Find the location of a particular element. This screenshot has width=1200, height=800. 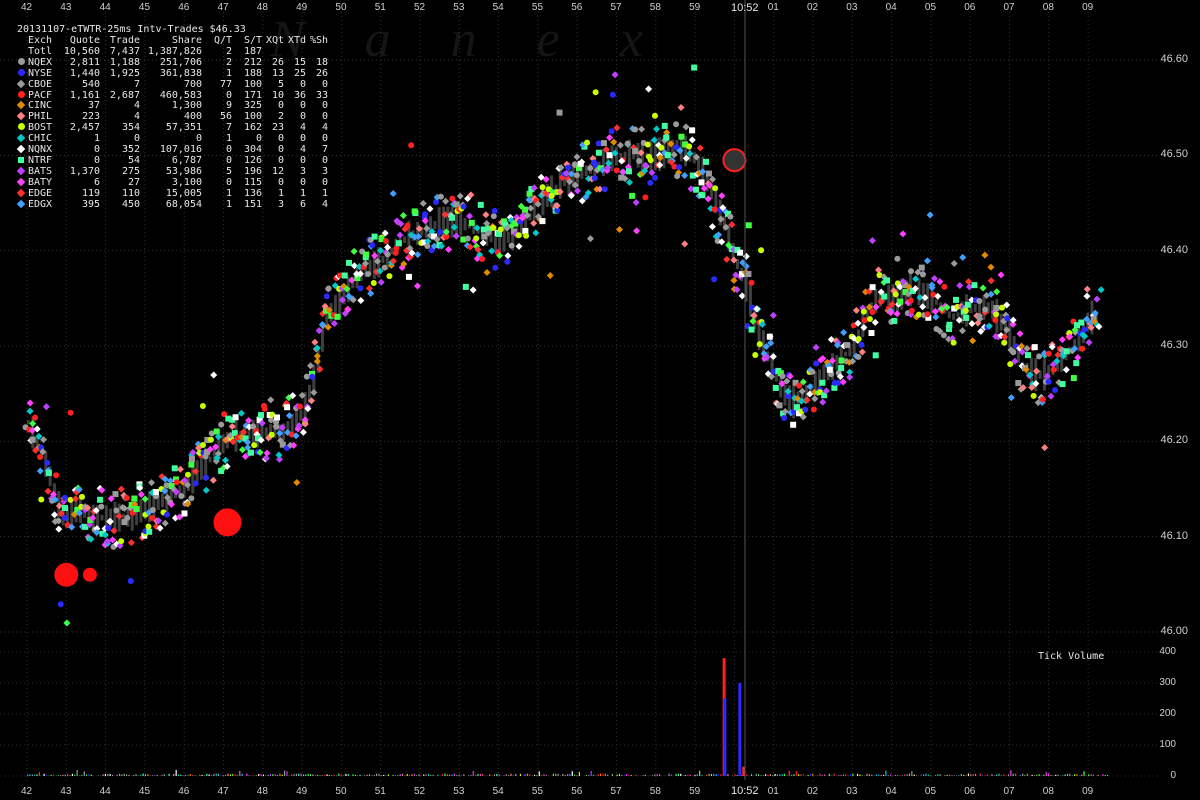

x-tick-top: 45 is located at coordinates (144, 7).